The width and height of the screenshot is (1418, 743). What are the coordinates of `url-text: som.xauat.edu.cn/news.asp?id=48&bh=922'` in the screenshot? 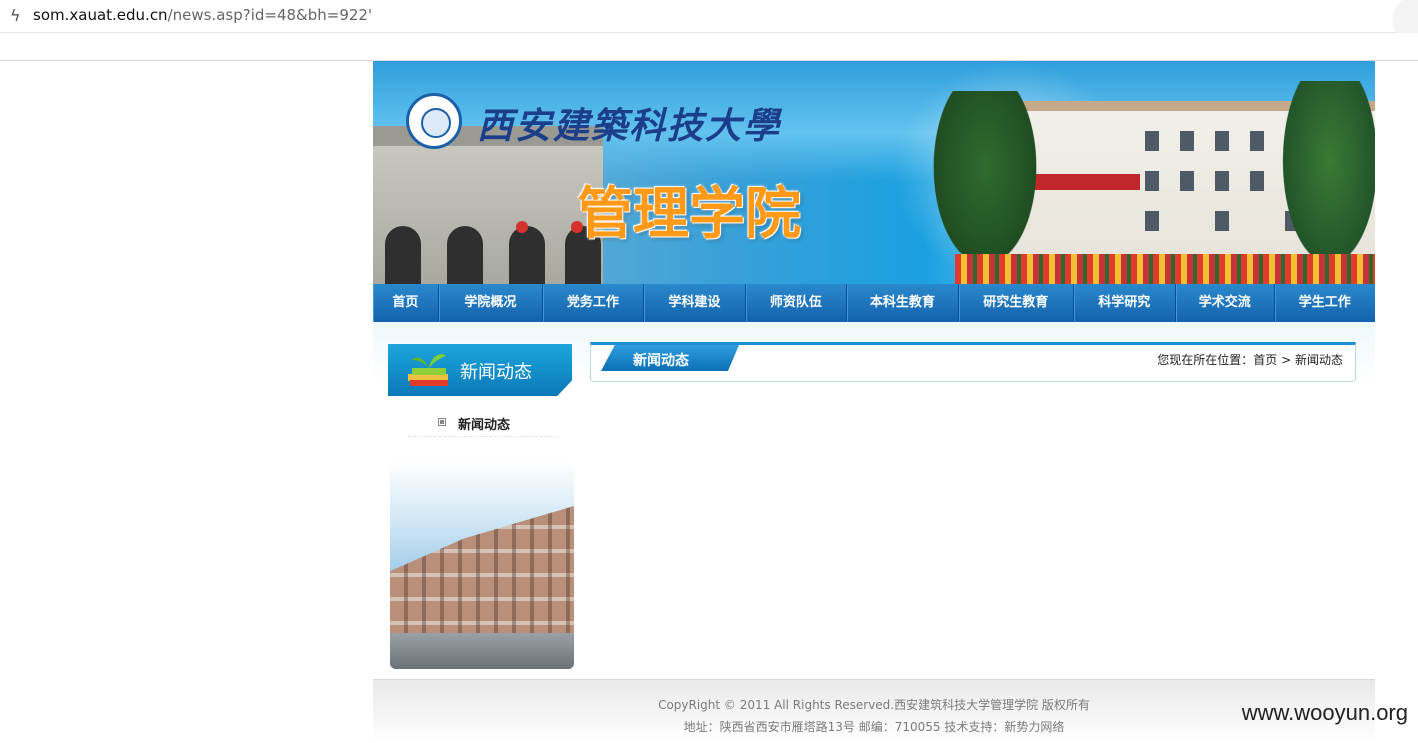 It's located at (202, 15).